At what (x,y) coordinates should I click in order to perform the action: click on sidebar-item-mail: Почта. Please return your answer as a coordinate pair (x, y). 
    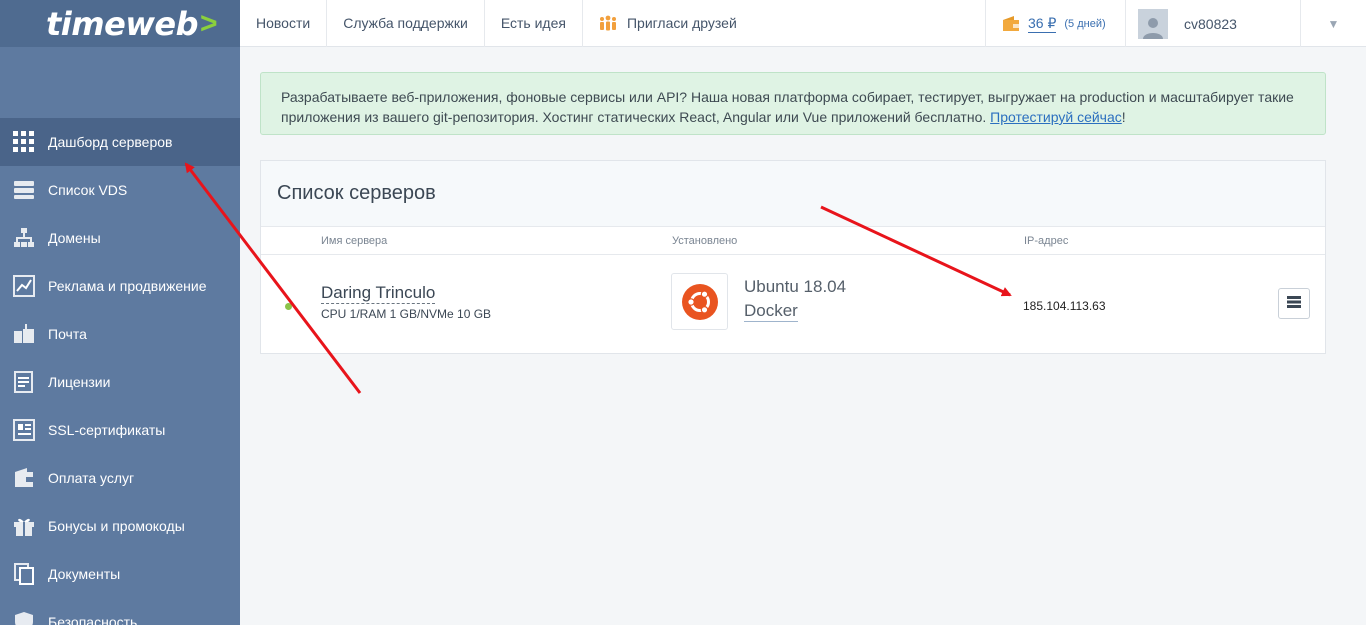
    Looking at the image, I should click on (120, 334).